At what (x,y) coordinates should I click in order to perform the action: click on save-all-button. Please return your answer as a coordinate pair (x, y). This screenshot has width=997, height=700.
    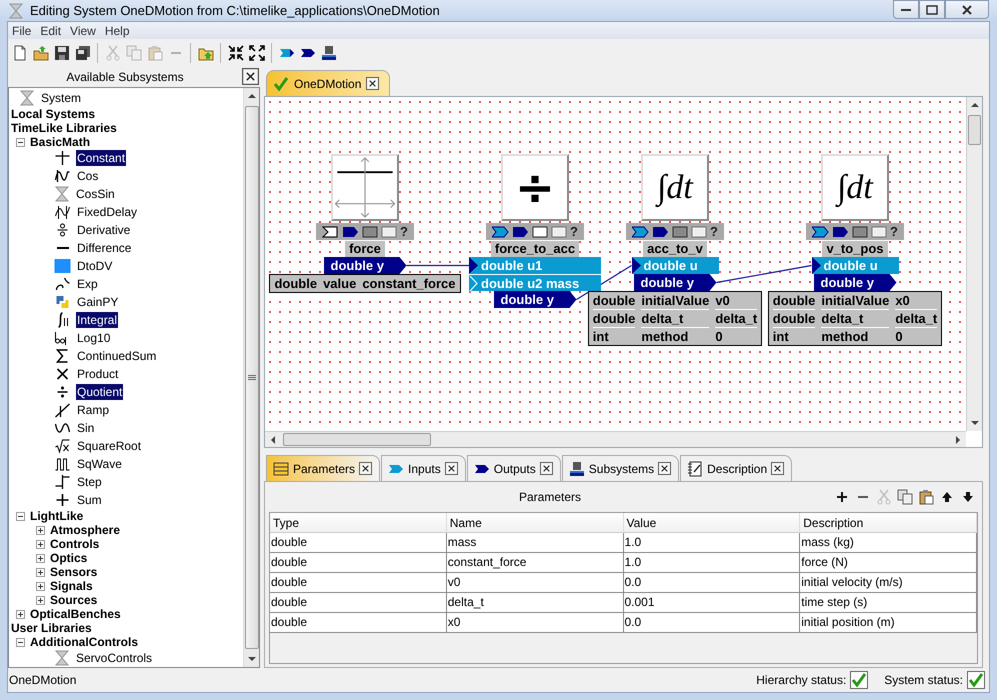
    Looking at the image, I should click on (82, 53).